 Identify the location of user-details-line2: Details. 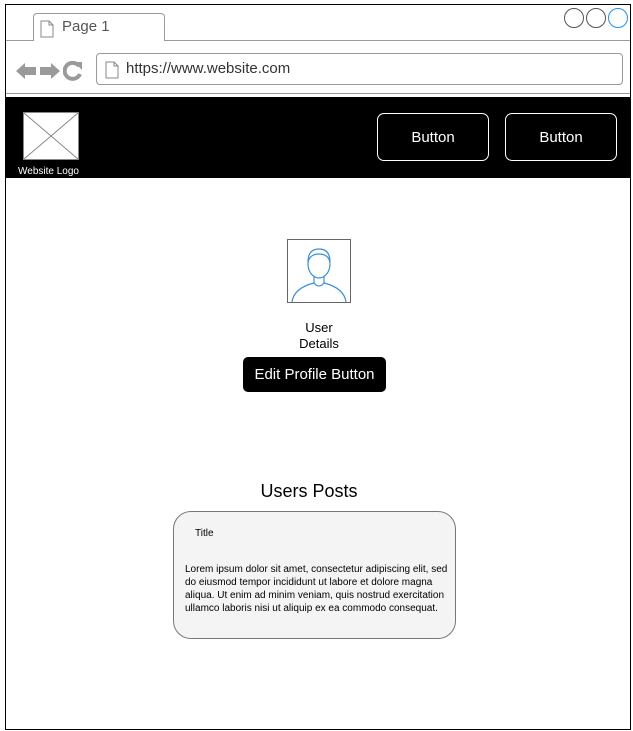
(319, 343).